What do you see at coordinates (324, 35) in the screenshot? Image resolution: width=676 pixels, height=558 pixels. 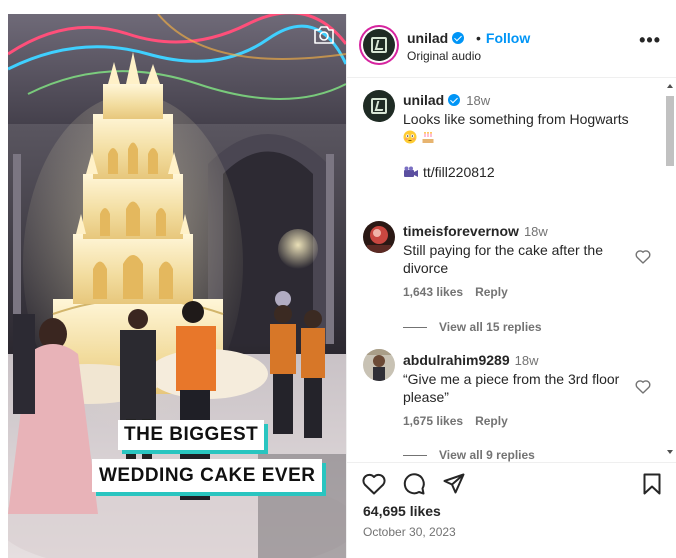 I see `camera-icon` at bounding box center [324, 35].